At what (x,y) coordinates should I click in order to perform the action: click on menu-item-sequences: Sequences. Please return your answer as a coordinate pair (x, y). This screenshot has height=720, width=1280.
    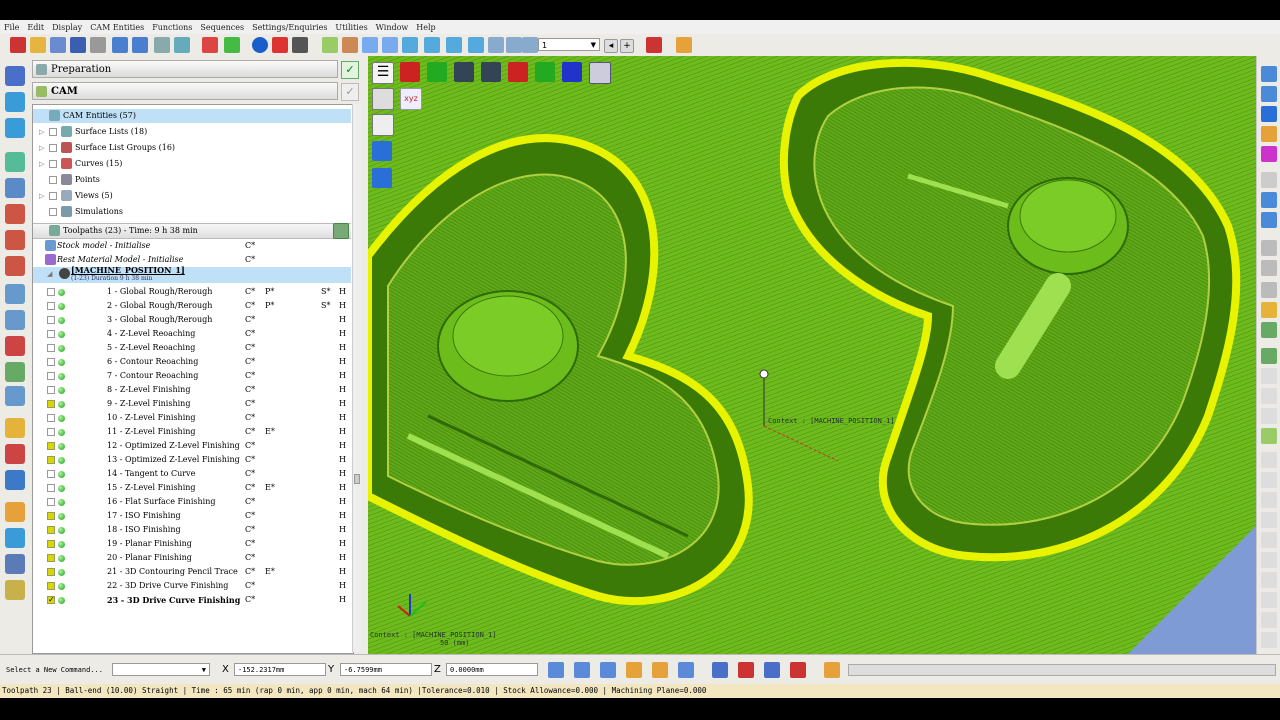
    Looking at the image, I should click on (222, 27).